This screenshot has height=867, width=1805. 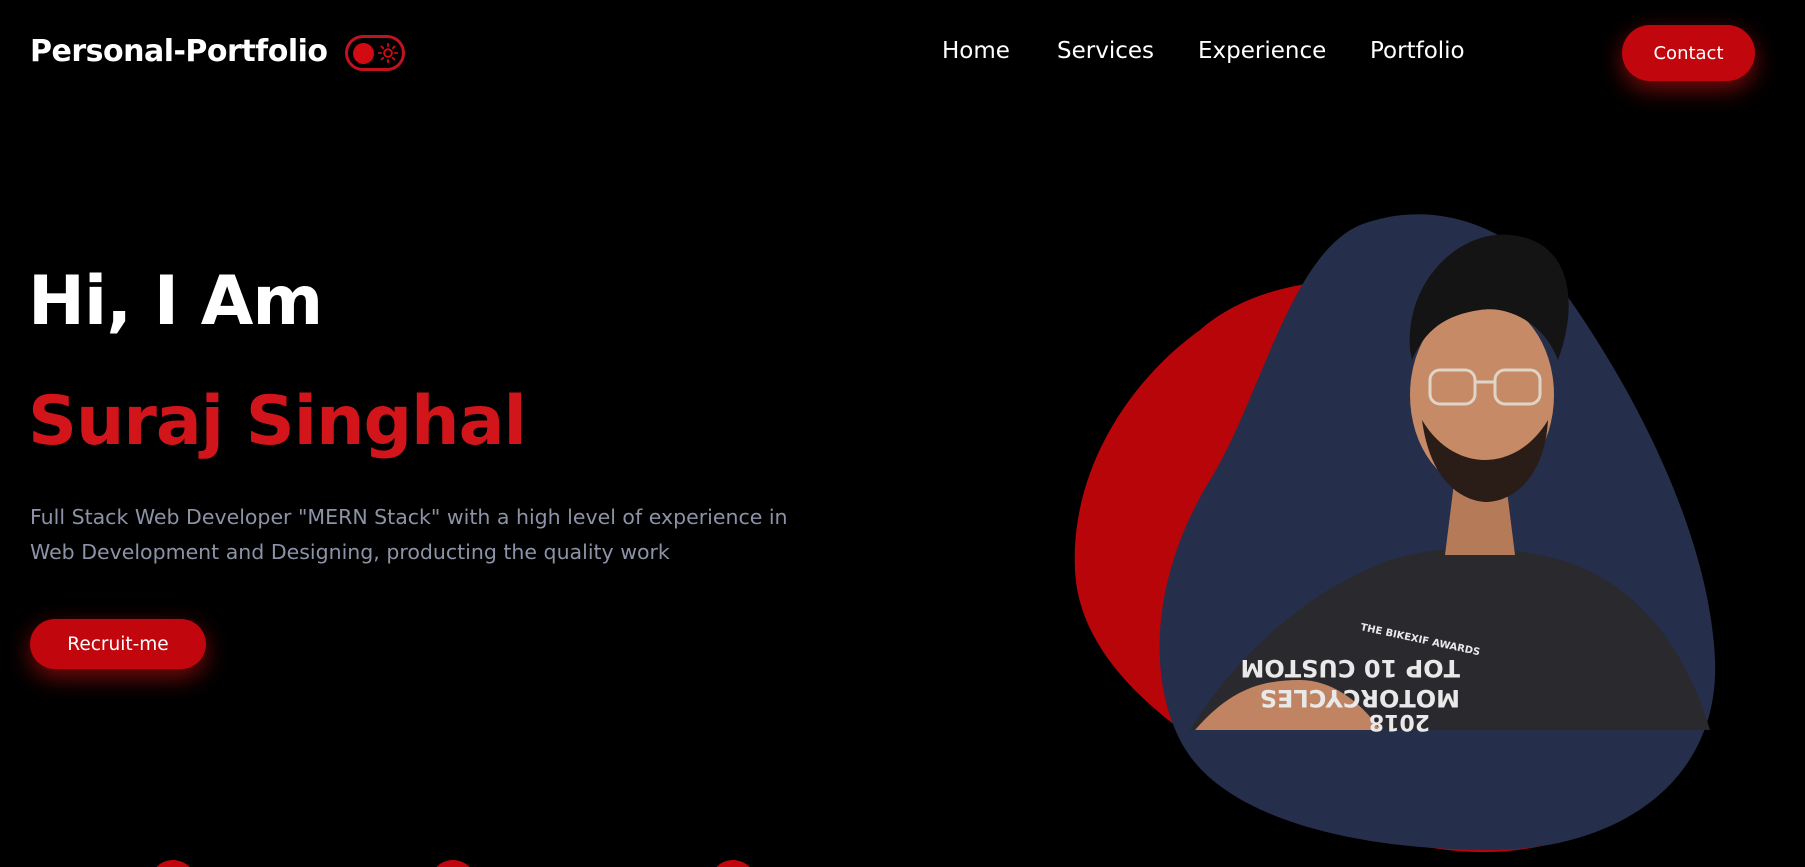 What do you see at coordinates (363, 53) in the screenshot?
I see `toggle-knob` at bounding box center [363, 53].